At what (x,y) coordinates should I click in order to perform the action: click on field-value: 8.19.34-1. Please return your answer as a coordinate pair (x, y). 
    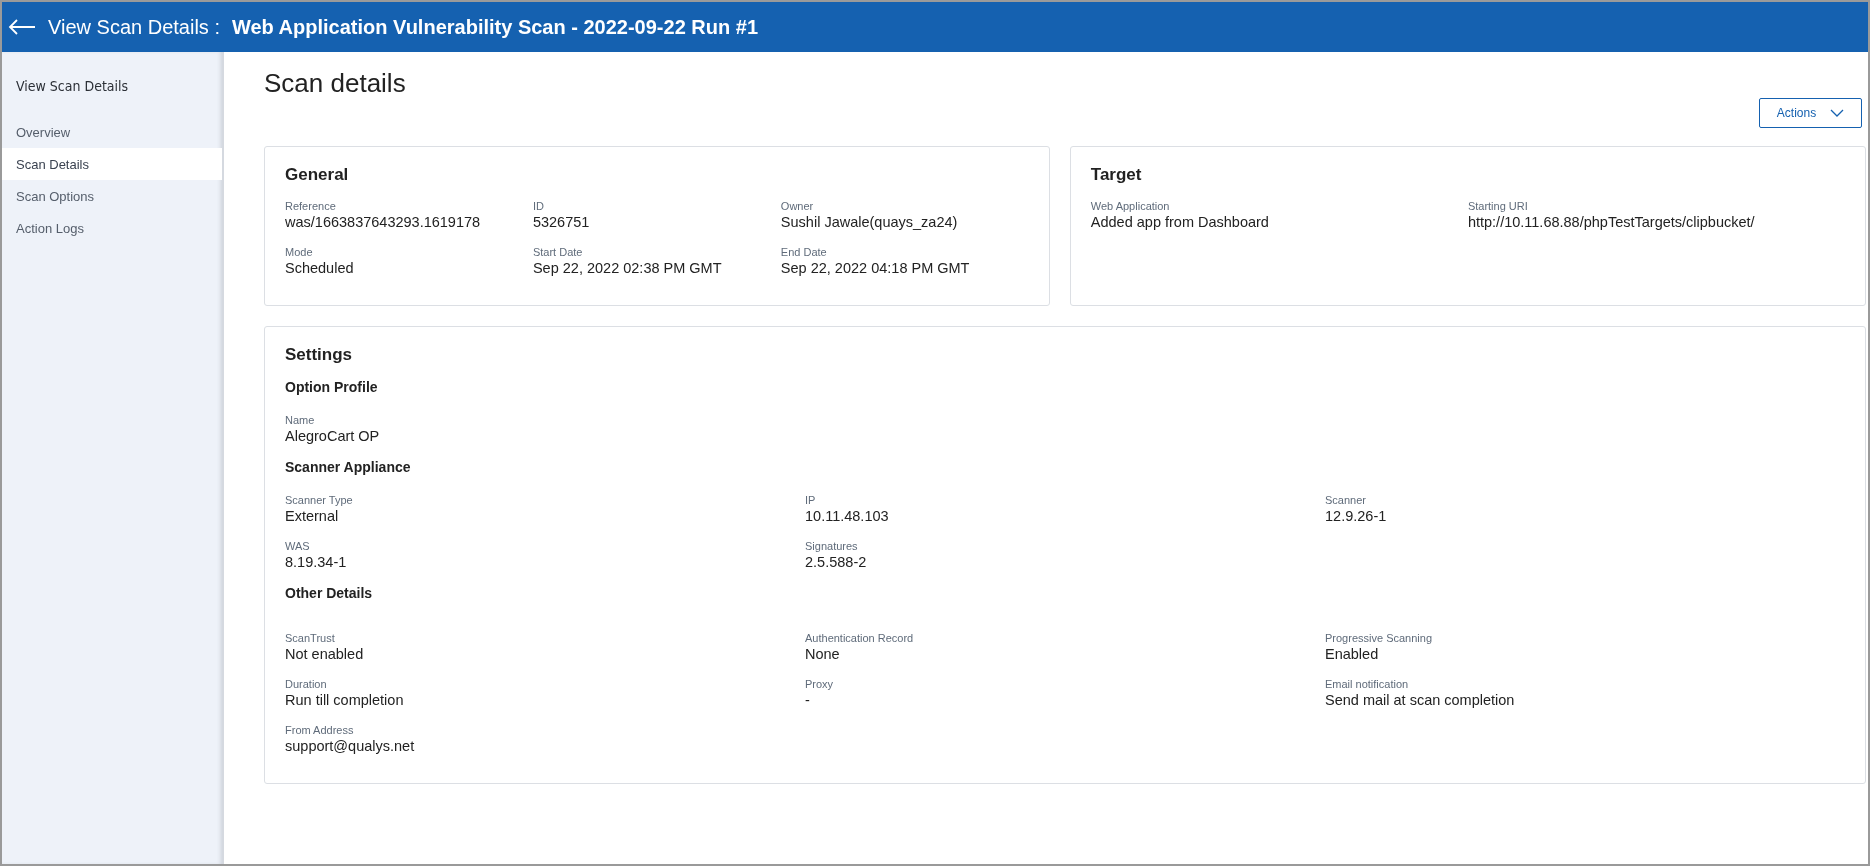
    Looking at the image, I should click on (316, 562).